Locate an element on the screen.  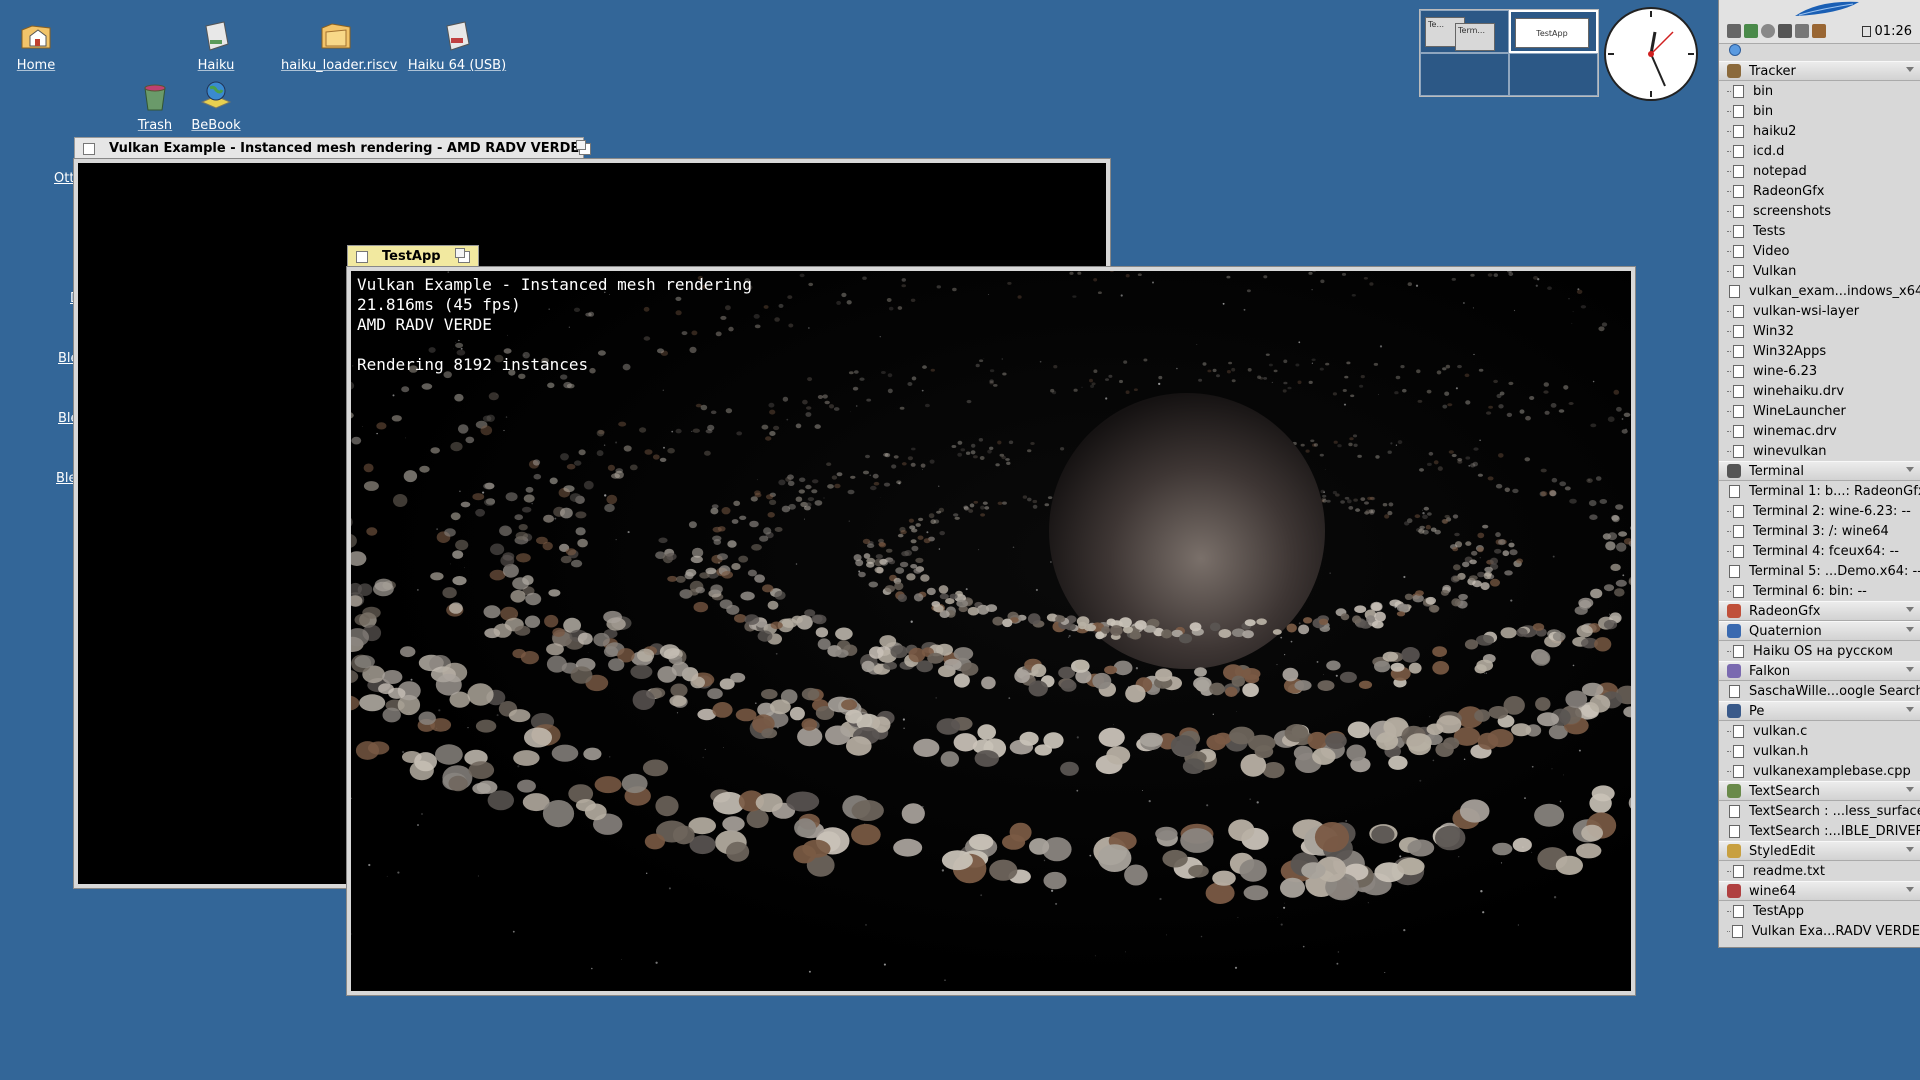
desktop-icon-label-partial: Ott is located at coordinates (64, 178).